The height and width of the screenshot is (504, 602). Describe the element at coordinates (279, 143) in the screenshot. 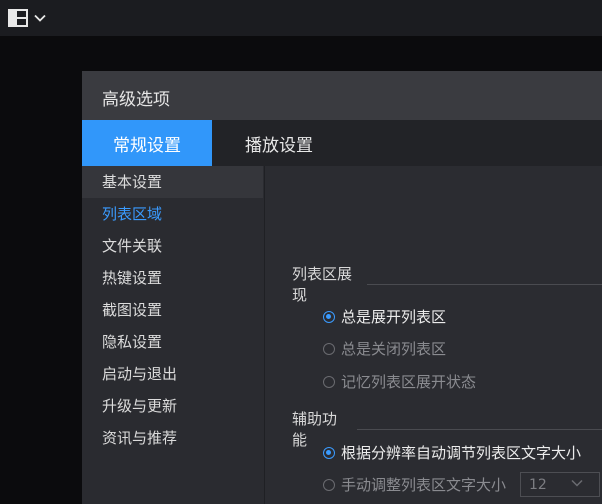

I see `tab-playback-settings: 播放设置` at that location.